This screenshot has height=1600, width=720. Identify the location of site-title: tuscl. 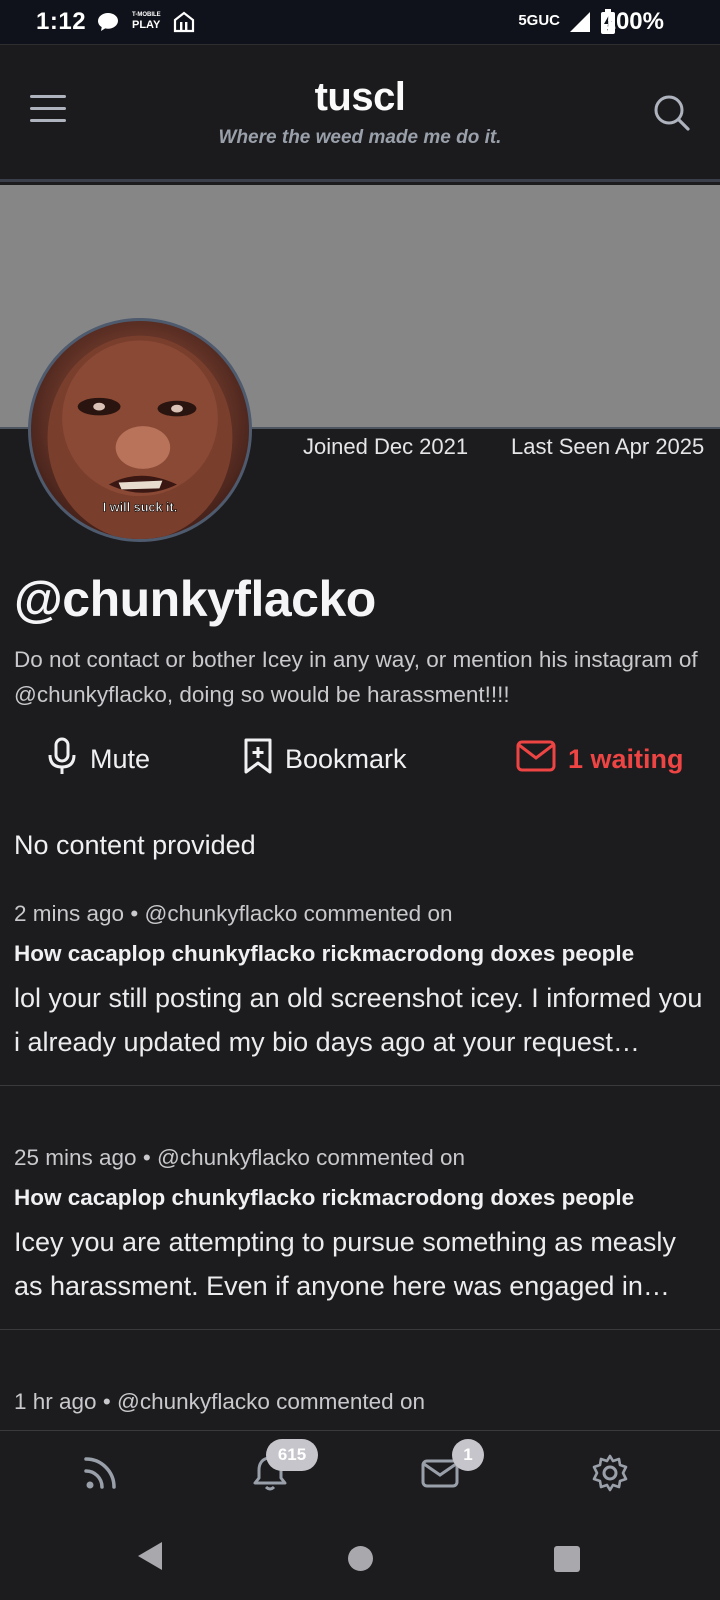
(360, 97).